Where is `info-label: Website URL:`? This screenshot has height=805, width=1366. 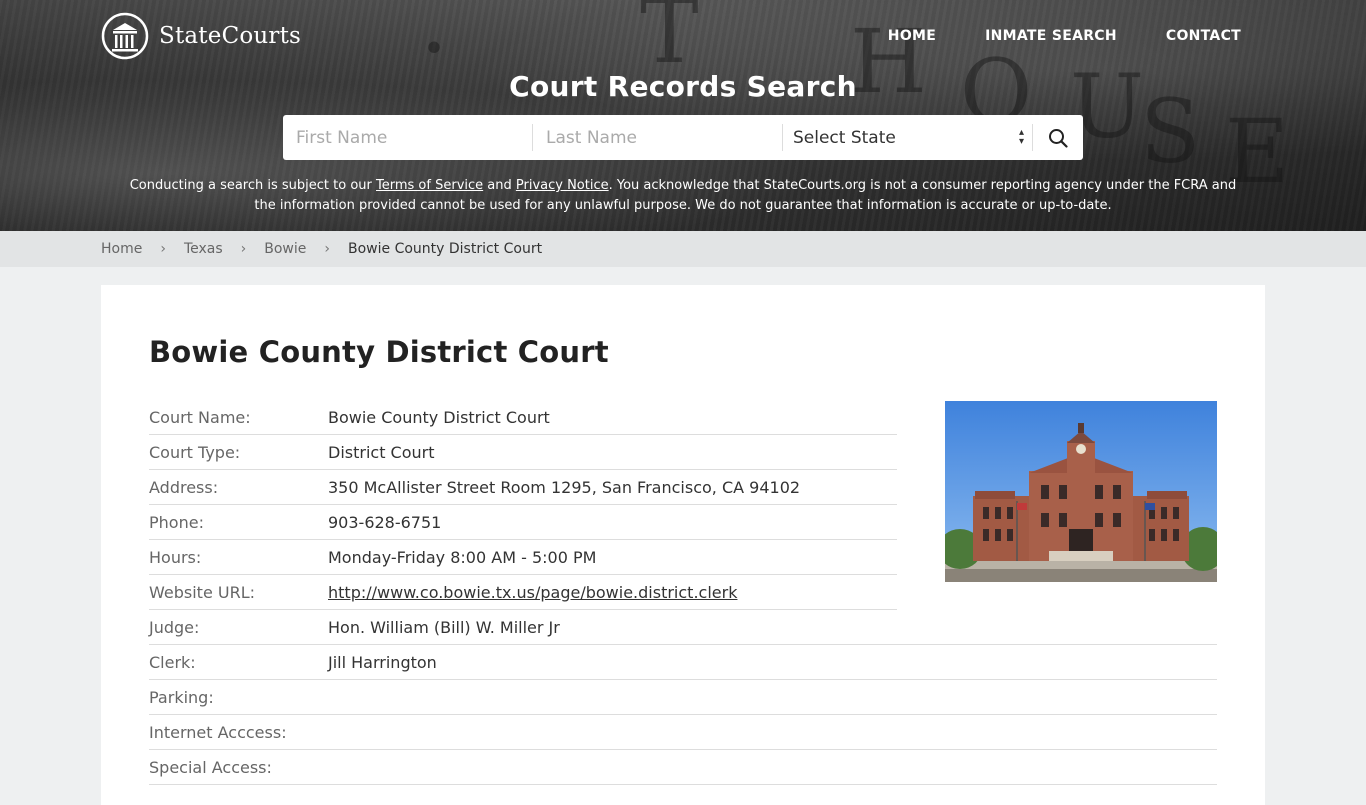 info-label: Website URL: is located at coordinates (202, 592).